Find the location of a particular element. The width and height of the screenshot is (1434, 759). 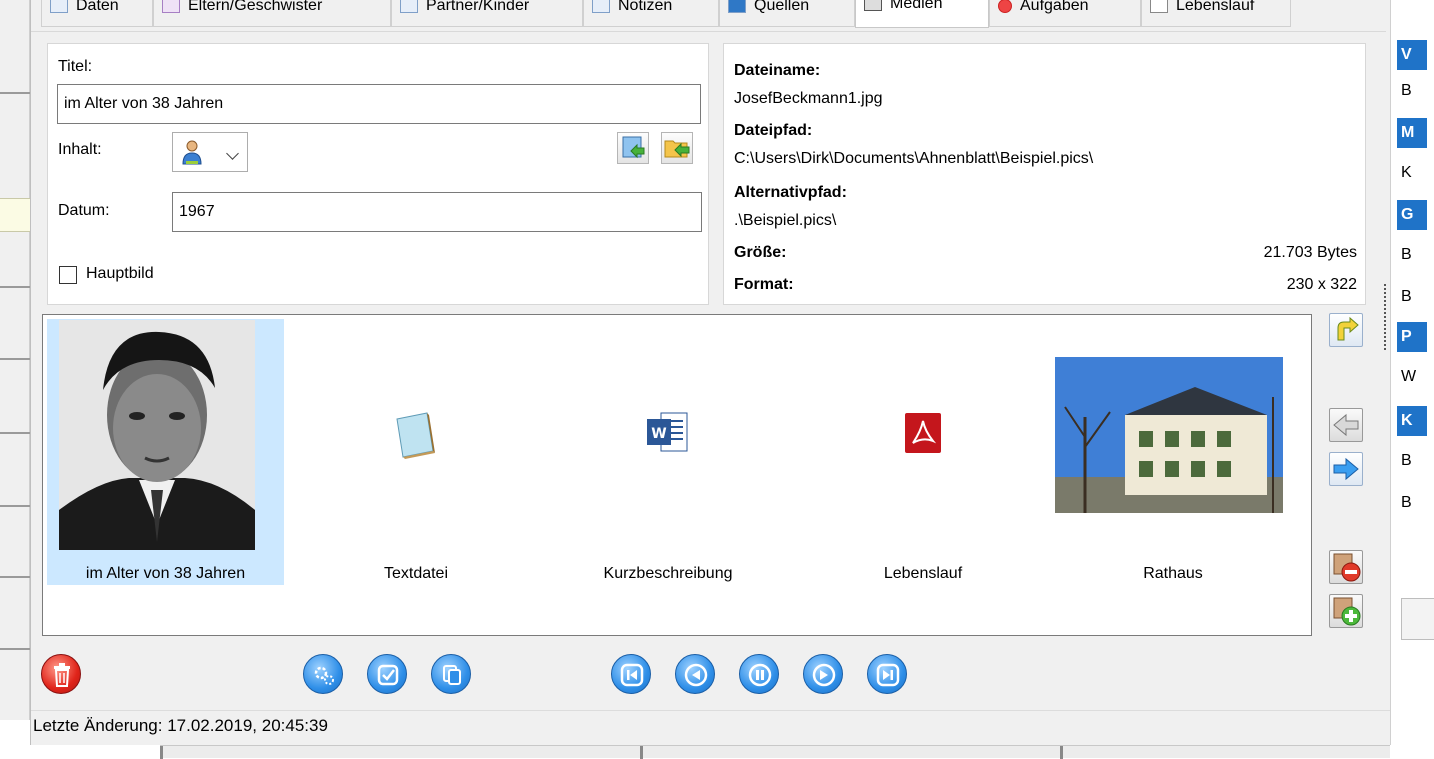

pause-icon is located at coordinates (760, 675).